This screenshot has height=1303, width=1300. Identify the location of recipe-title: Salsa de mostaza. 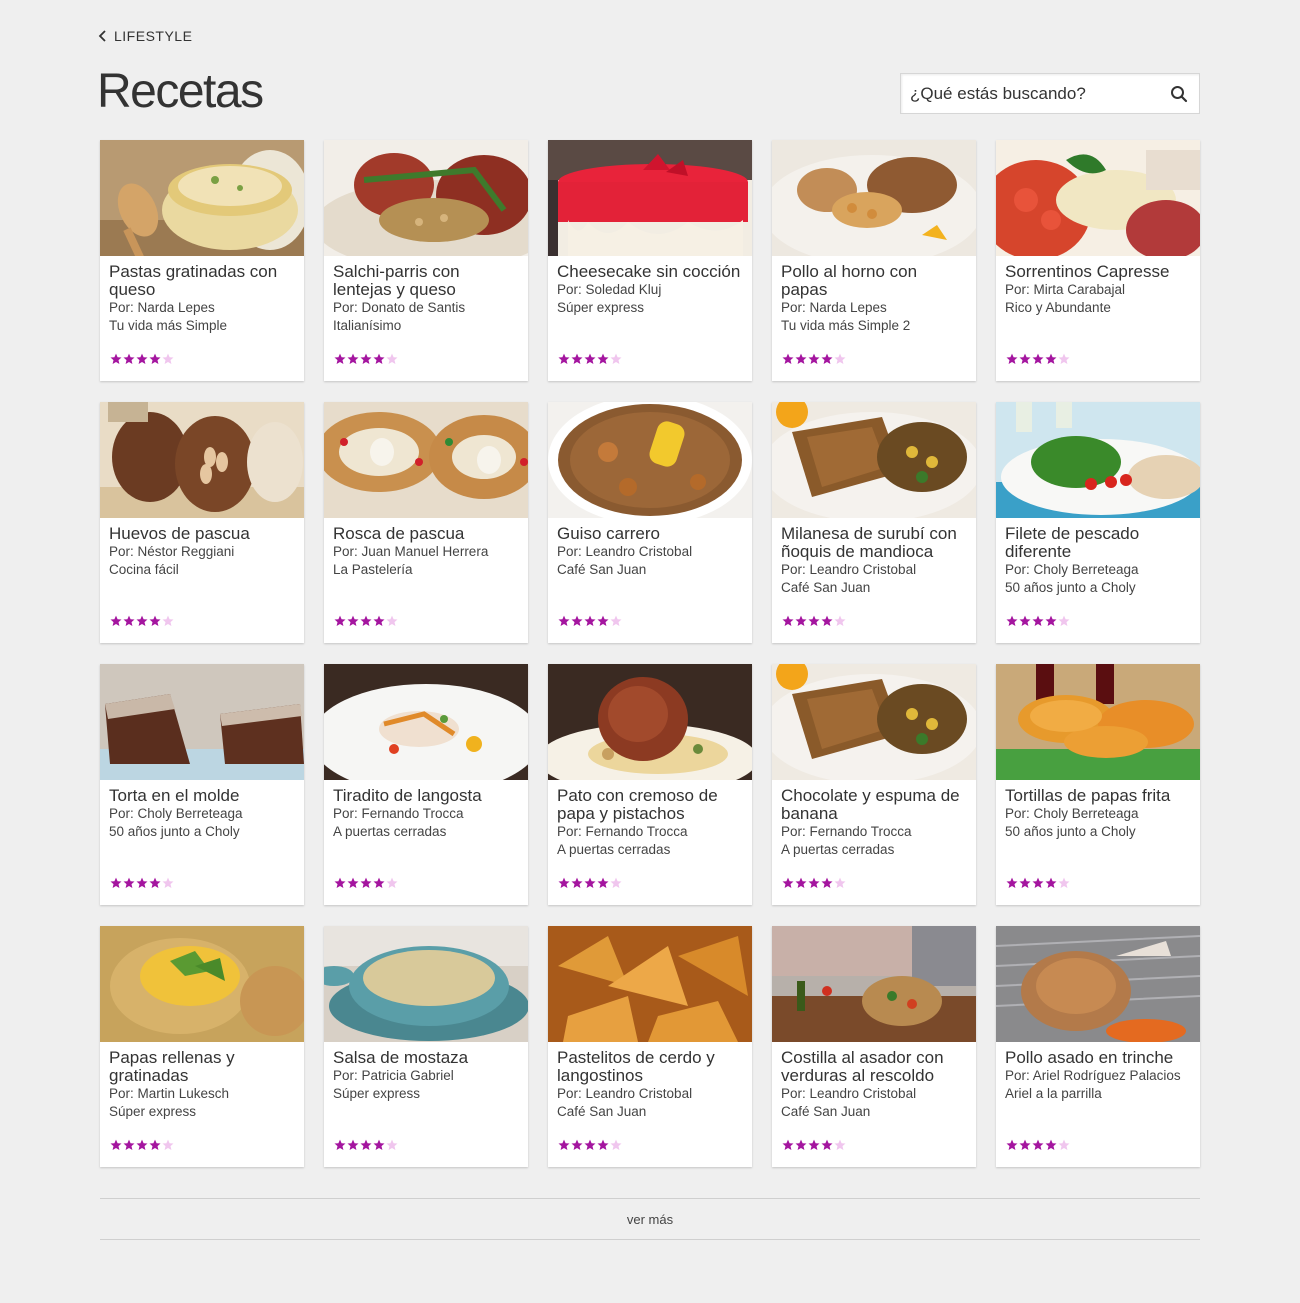
(426, 1058).